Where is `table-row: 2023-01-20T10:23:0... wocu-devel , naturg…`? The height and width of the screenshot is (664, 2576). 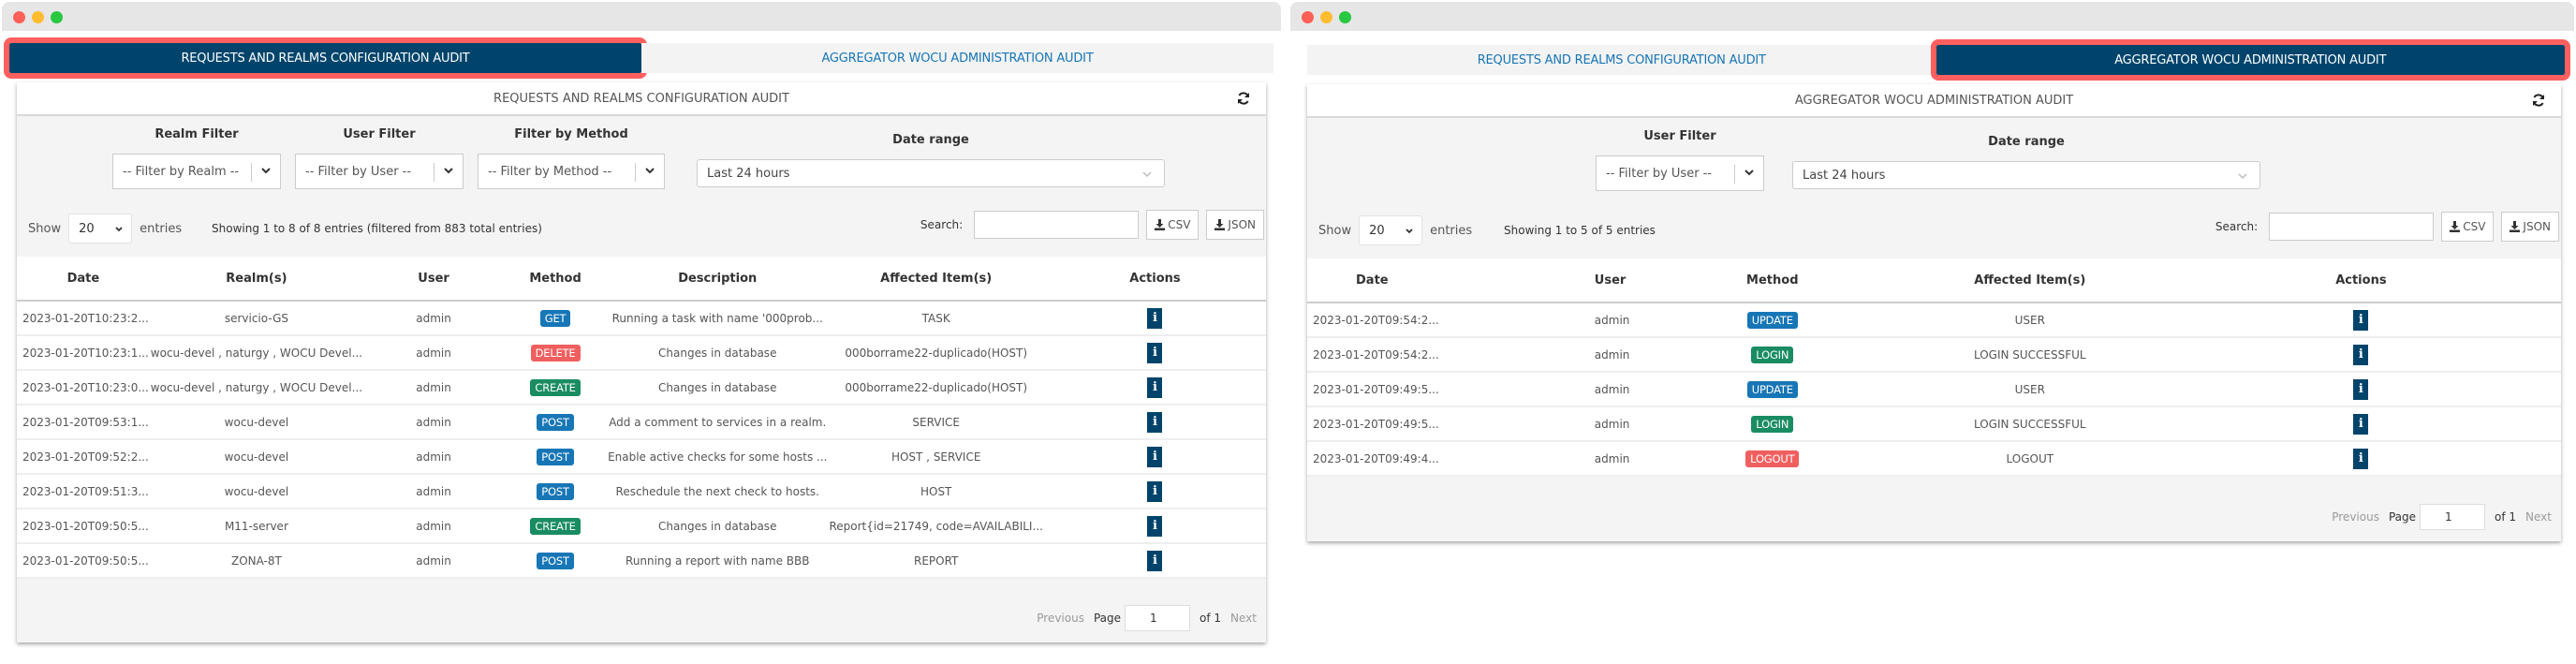
table-row: 2023-01-20T10:23:0... wocu-devel , naturg… is located at coordinates (641, 388).